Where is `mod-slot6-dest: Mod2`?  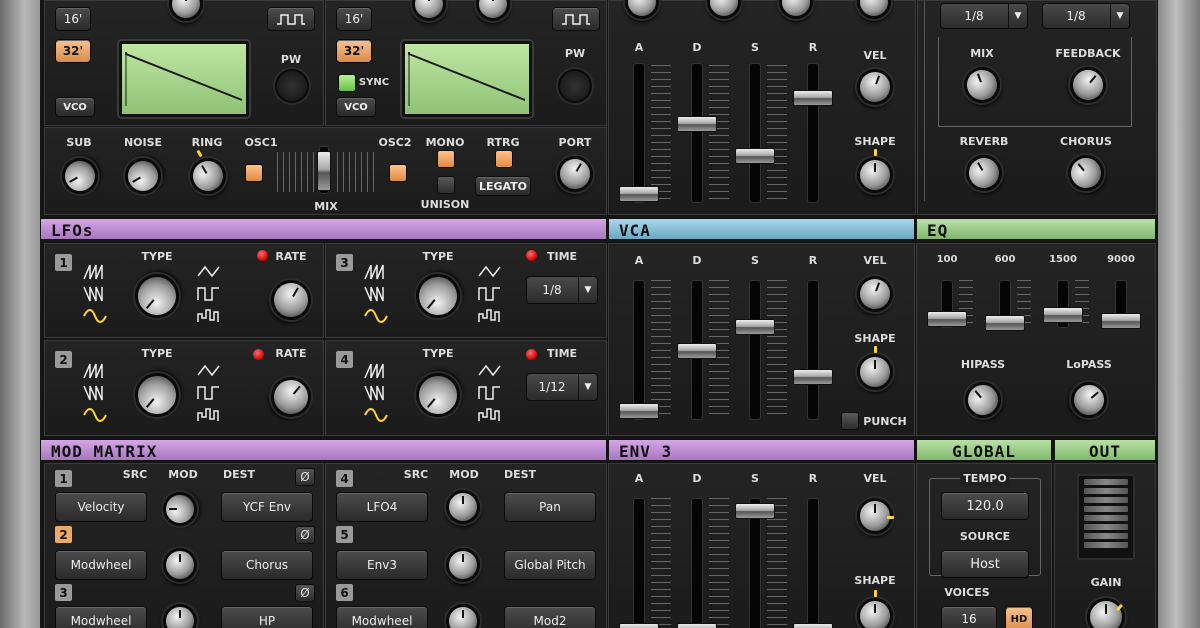
mod-slot6-dest: Mod2 is located at coordinates (550, 617).